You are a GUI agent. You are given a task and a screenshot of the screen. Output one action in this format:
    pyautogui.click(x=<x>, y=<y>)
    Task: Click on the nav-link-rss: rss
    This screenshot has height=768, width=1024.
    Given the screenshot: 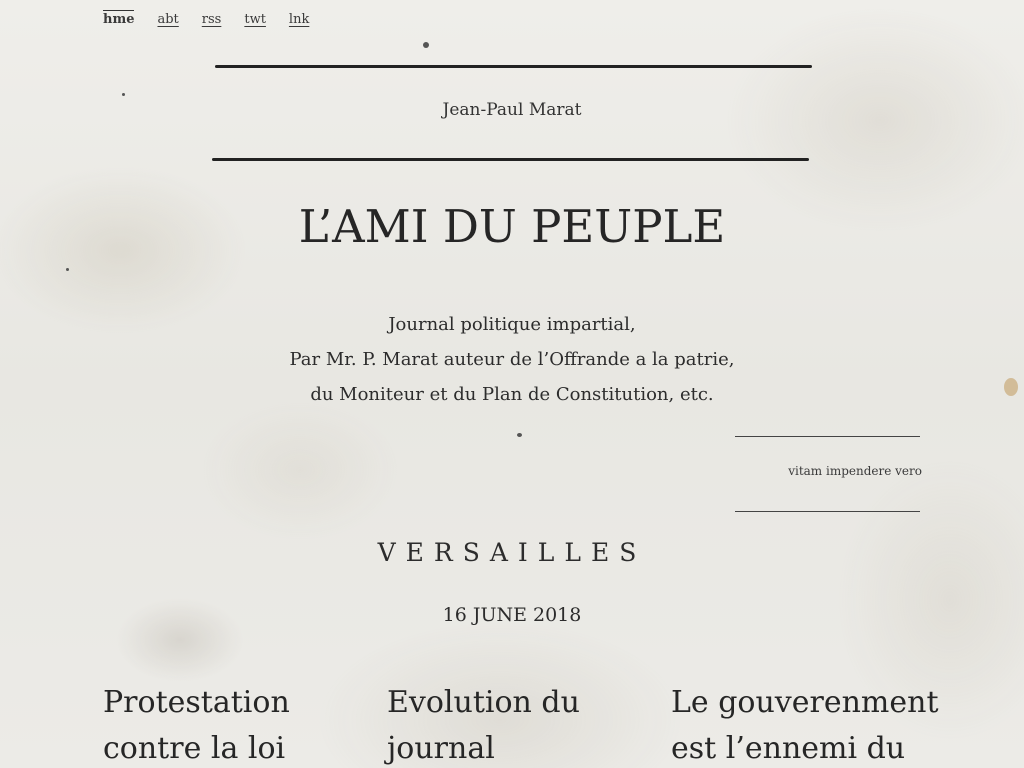 What is the action you would take?
    pyautogui.click(x=212, y=19)
    